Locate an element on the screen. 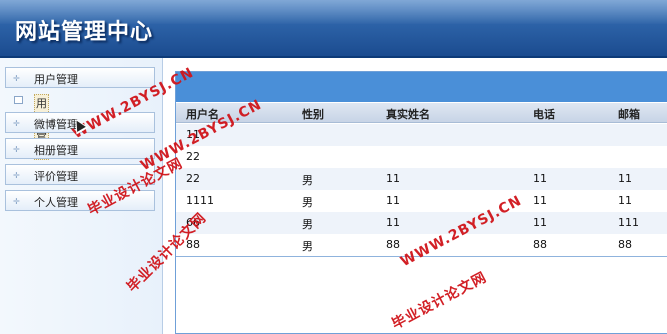 The image size is (667, 334). column-header-phone: 电话 is located at coordinates (544, 114).